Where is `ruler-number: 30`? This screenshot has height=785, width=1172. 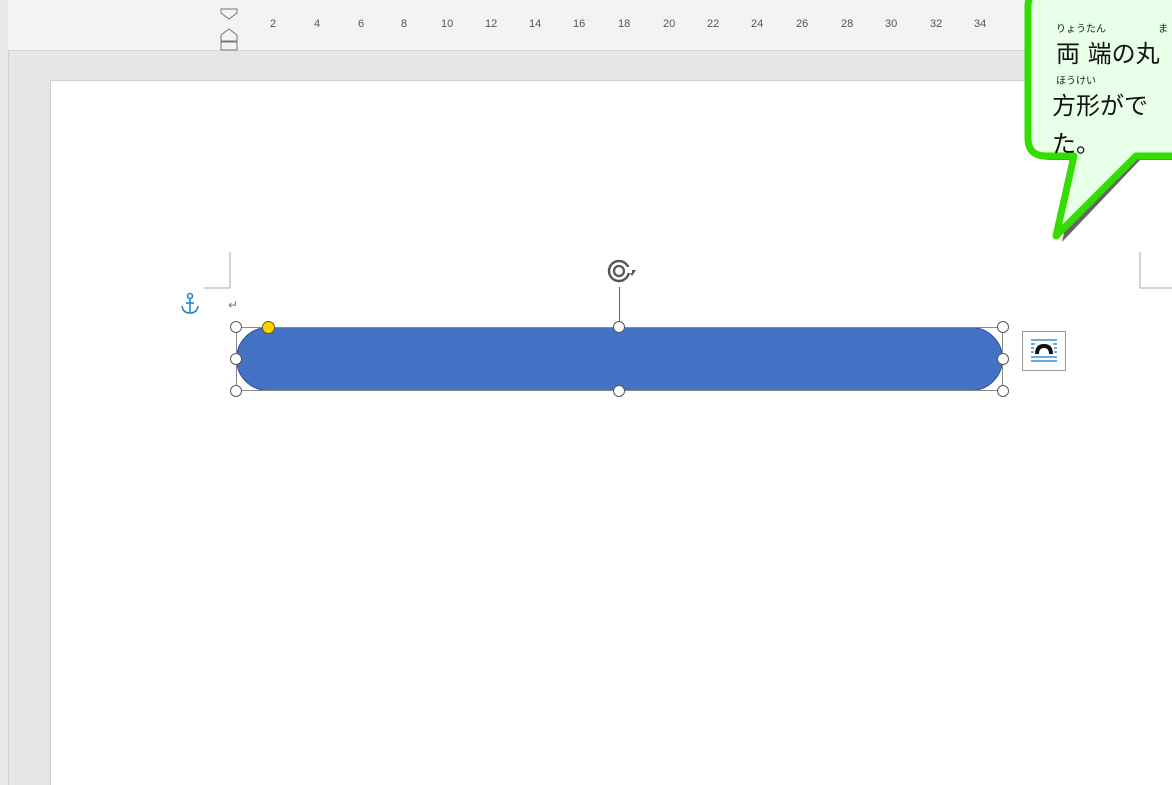 ruler-number: 30 is located at coordinates (891, 24).